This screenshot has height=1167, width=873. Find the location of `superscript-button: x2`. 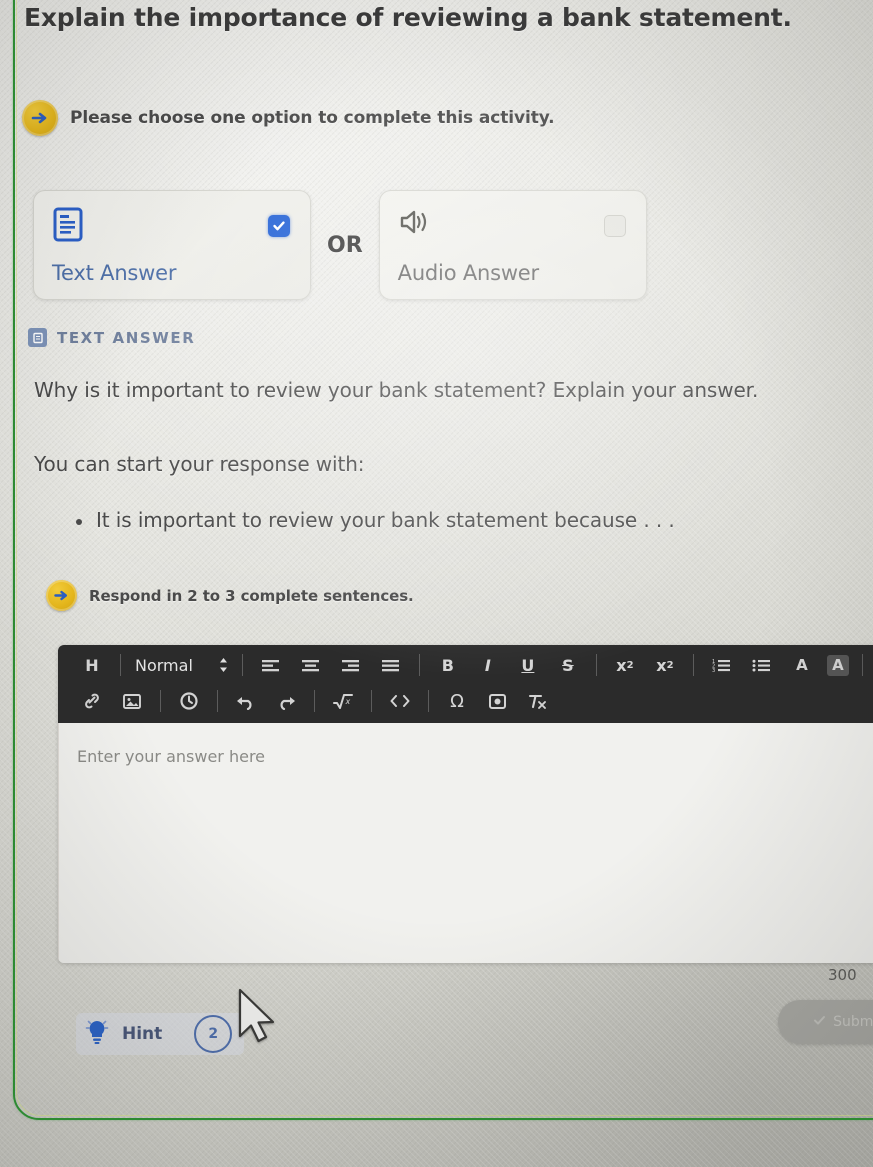

superscript-button: x2 is located at coordinates (665, 665).